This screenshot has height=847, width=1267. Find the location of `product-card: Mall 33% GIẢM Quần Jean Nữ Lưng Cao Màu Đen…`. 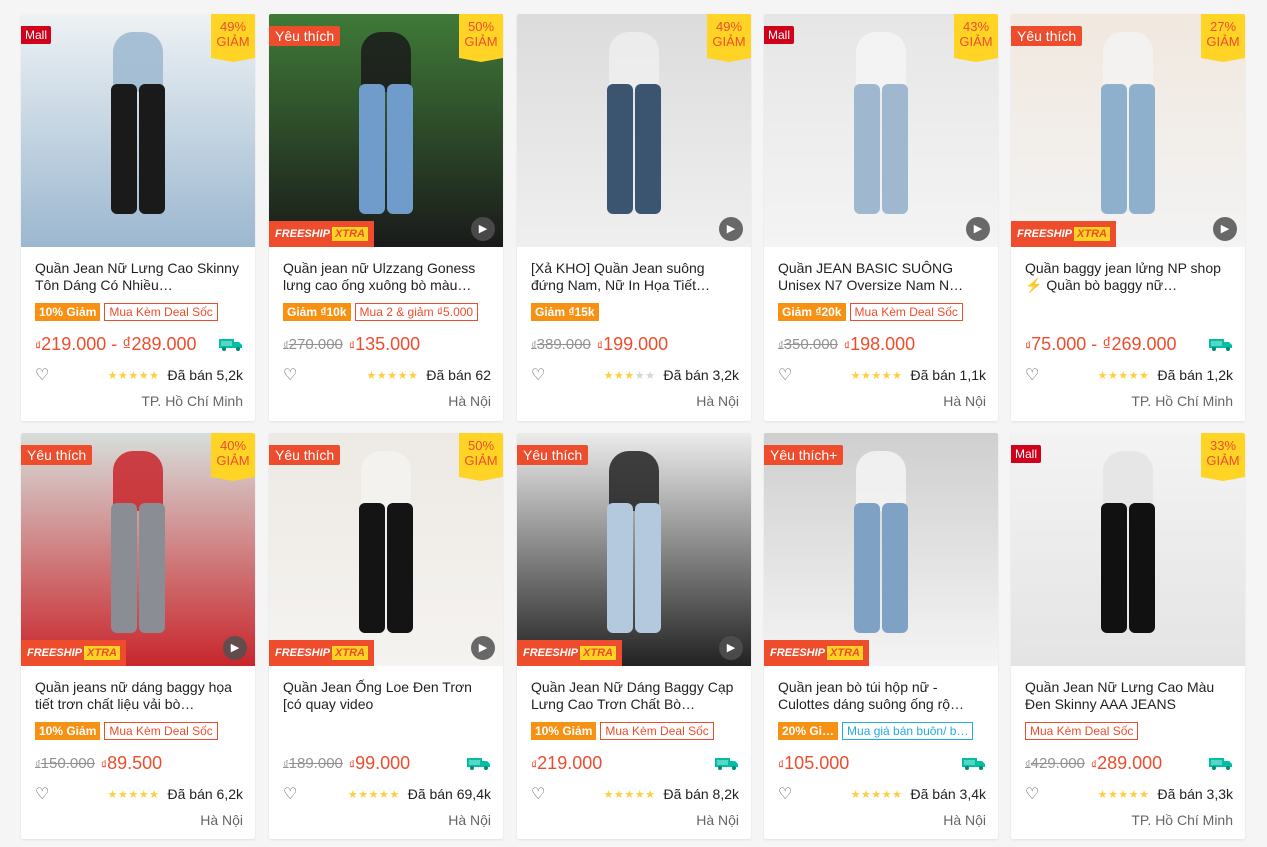

product-card: Mall 33% GIẢM Quần Jean Nữ Lưng Cao Màu Đen… is located at coordinates (1128, 636).